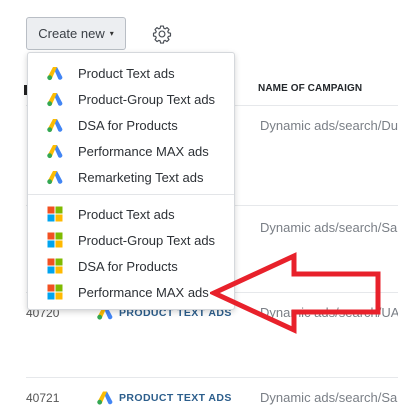 The image size is (398, 409). Describe the element at coordinates (295, 293) in the screenshot. I see `annotation-arrow-icon` at that location.